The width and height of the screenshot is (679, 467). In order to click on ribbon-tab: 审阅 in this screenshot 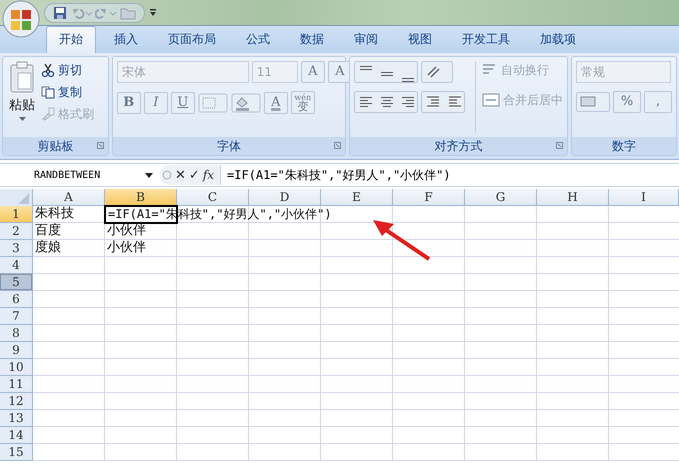, I will do `click(366, 40)`.